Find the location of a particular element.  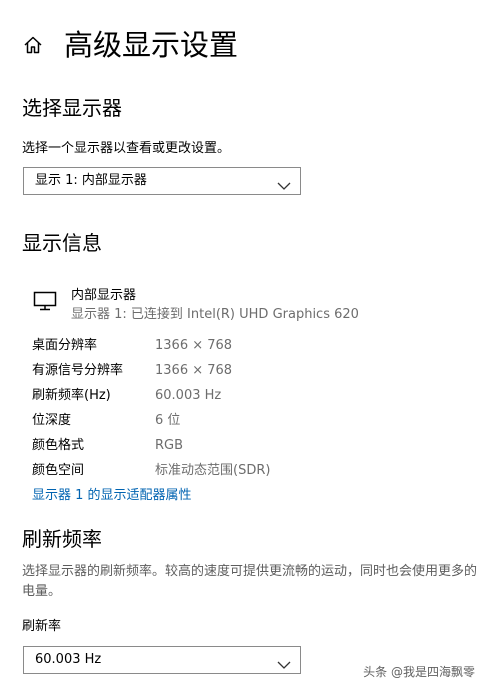

info-key: 颜色空间 is located at coordinates (58, 470).